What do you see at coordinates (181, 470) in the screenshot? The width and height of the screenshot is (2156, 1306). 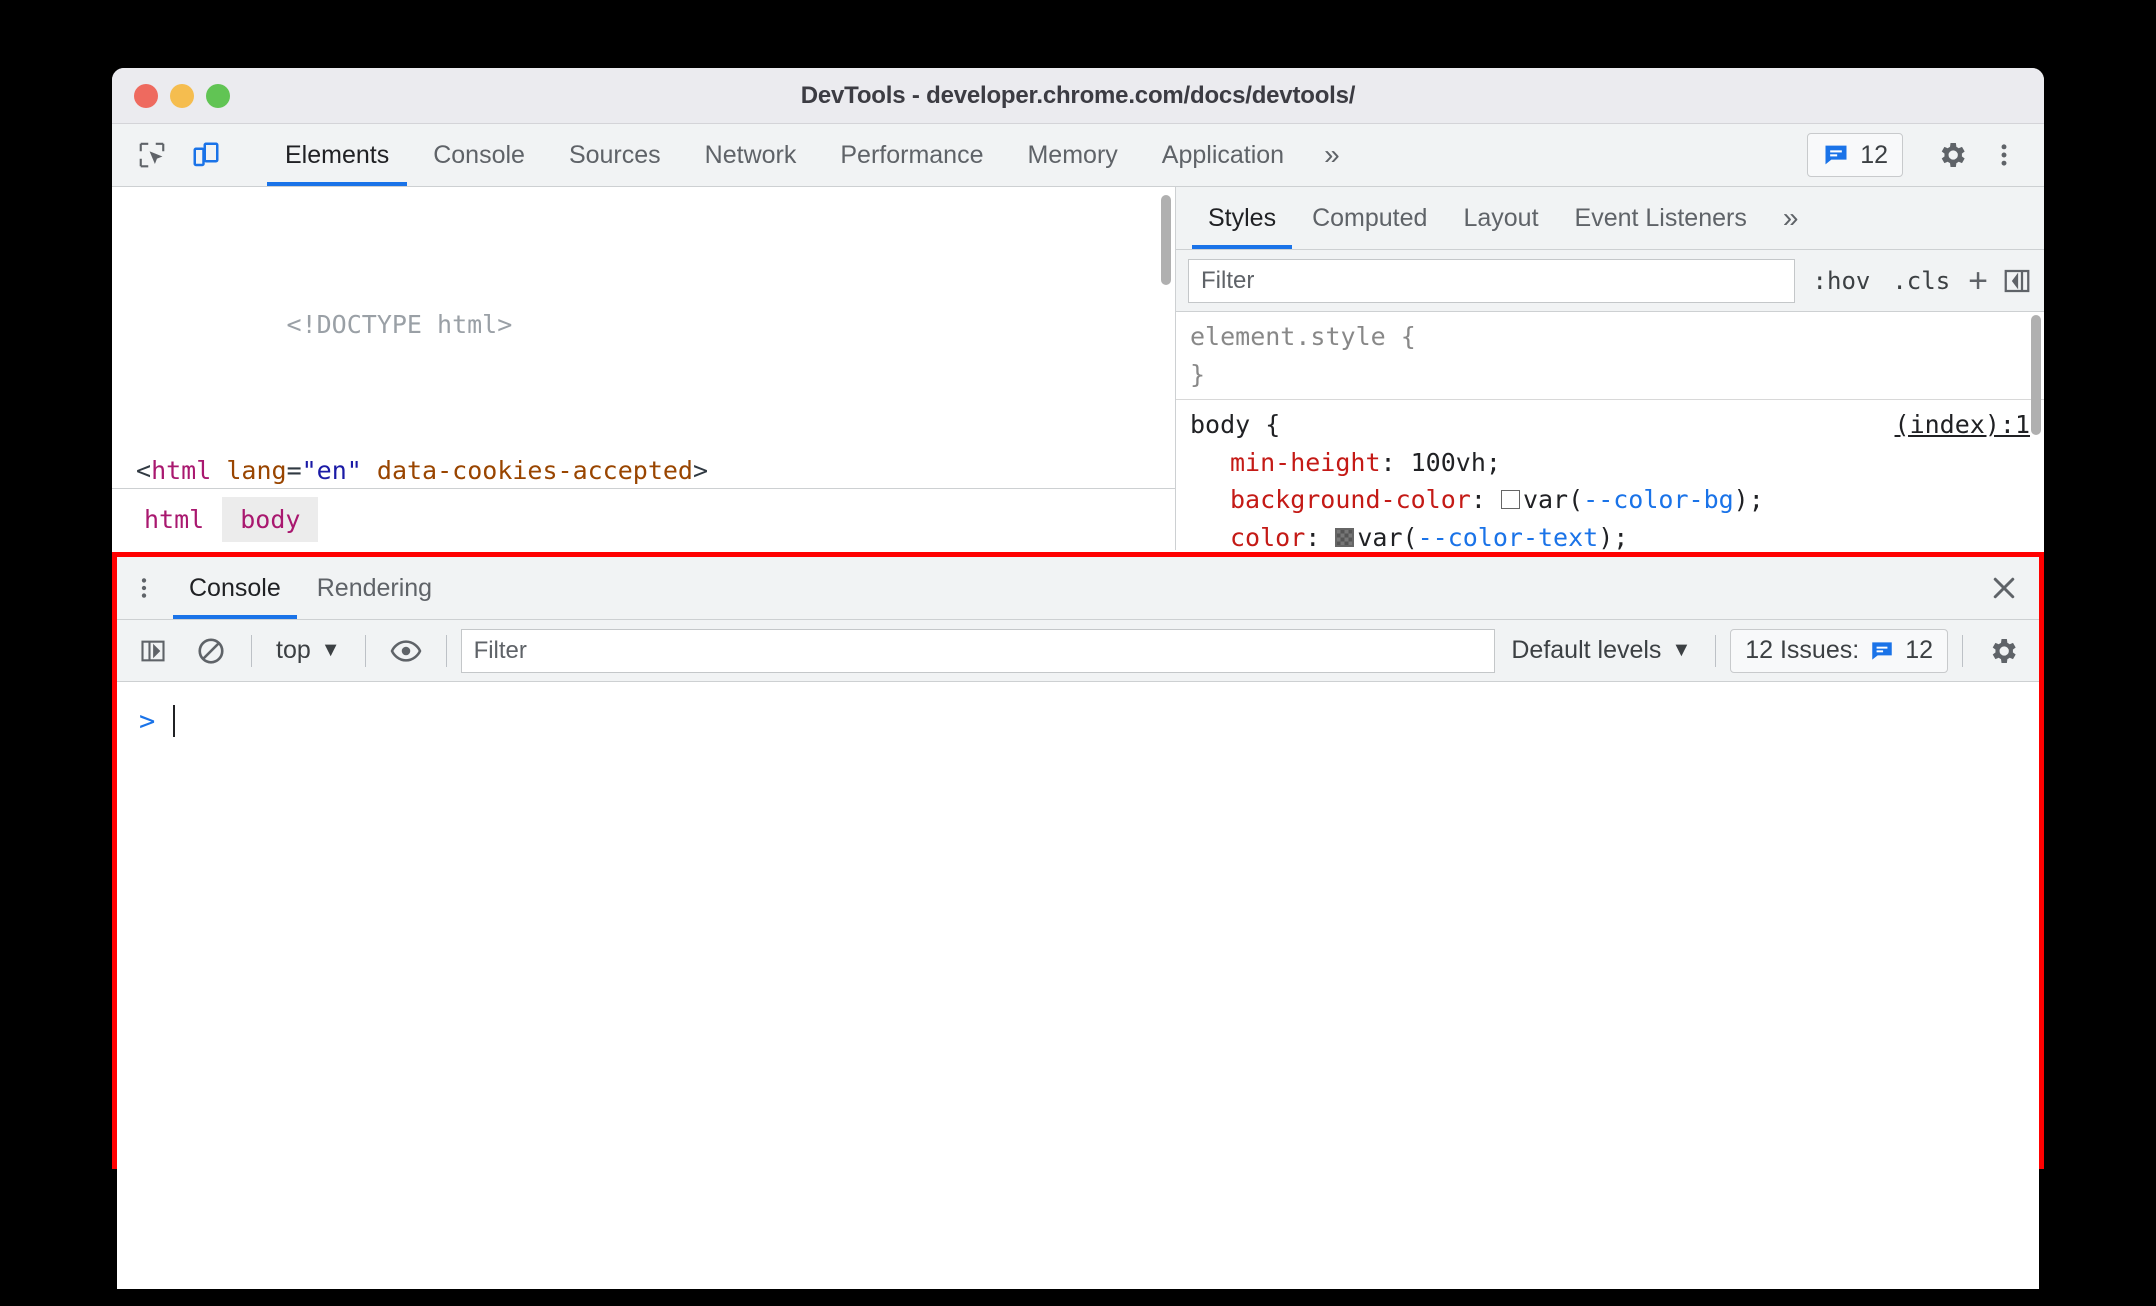 I see `html-tag-name: html` at bounding box center [181, 470].